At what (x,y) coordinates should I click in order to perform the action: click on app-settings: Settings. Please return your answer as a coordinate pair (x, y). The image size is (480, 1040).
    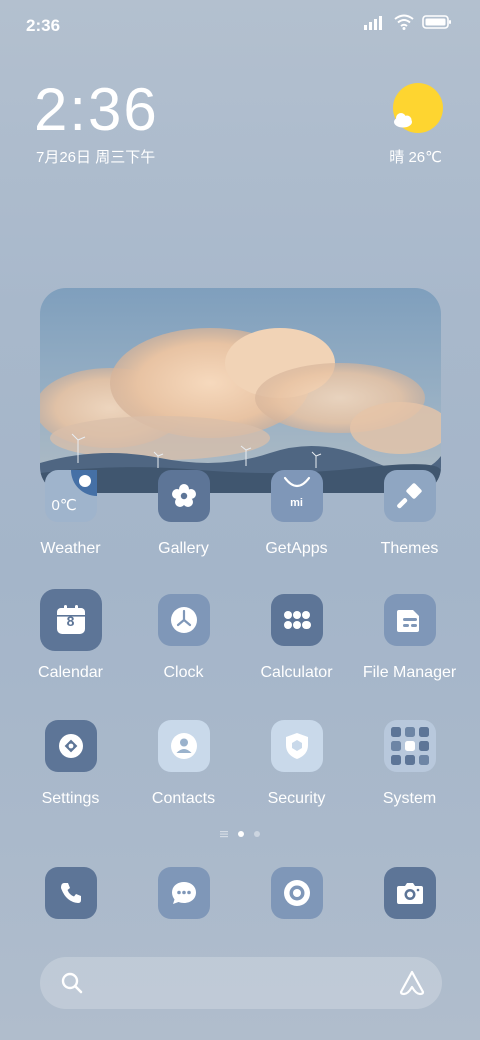
    Looking at the image, I should click on (70, 775).